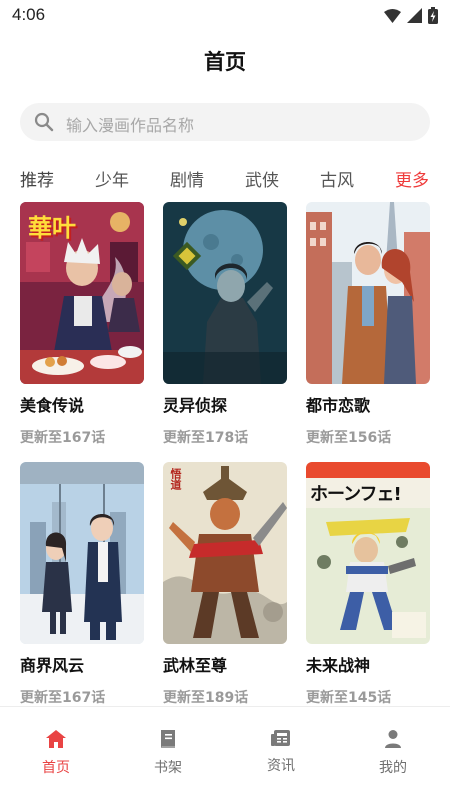 The height and width of the screenshot is (801, 450). Describe the element at coordinates (168, 739) in the screenshot. I see `book-icon` at that location.